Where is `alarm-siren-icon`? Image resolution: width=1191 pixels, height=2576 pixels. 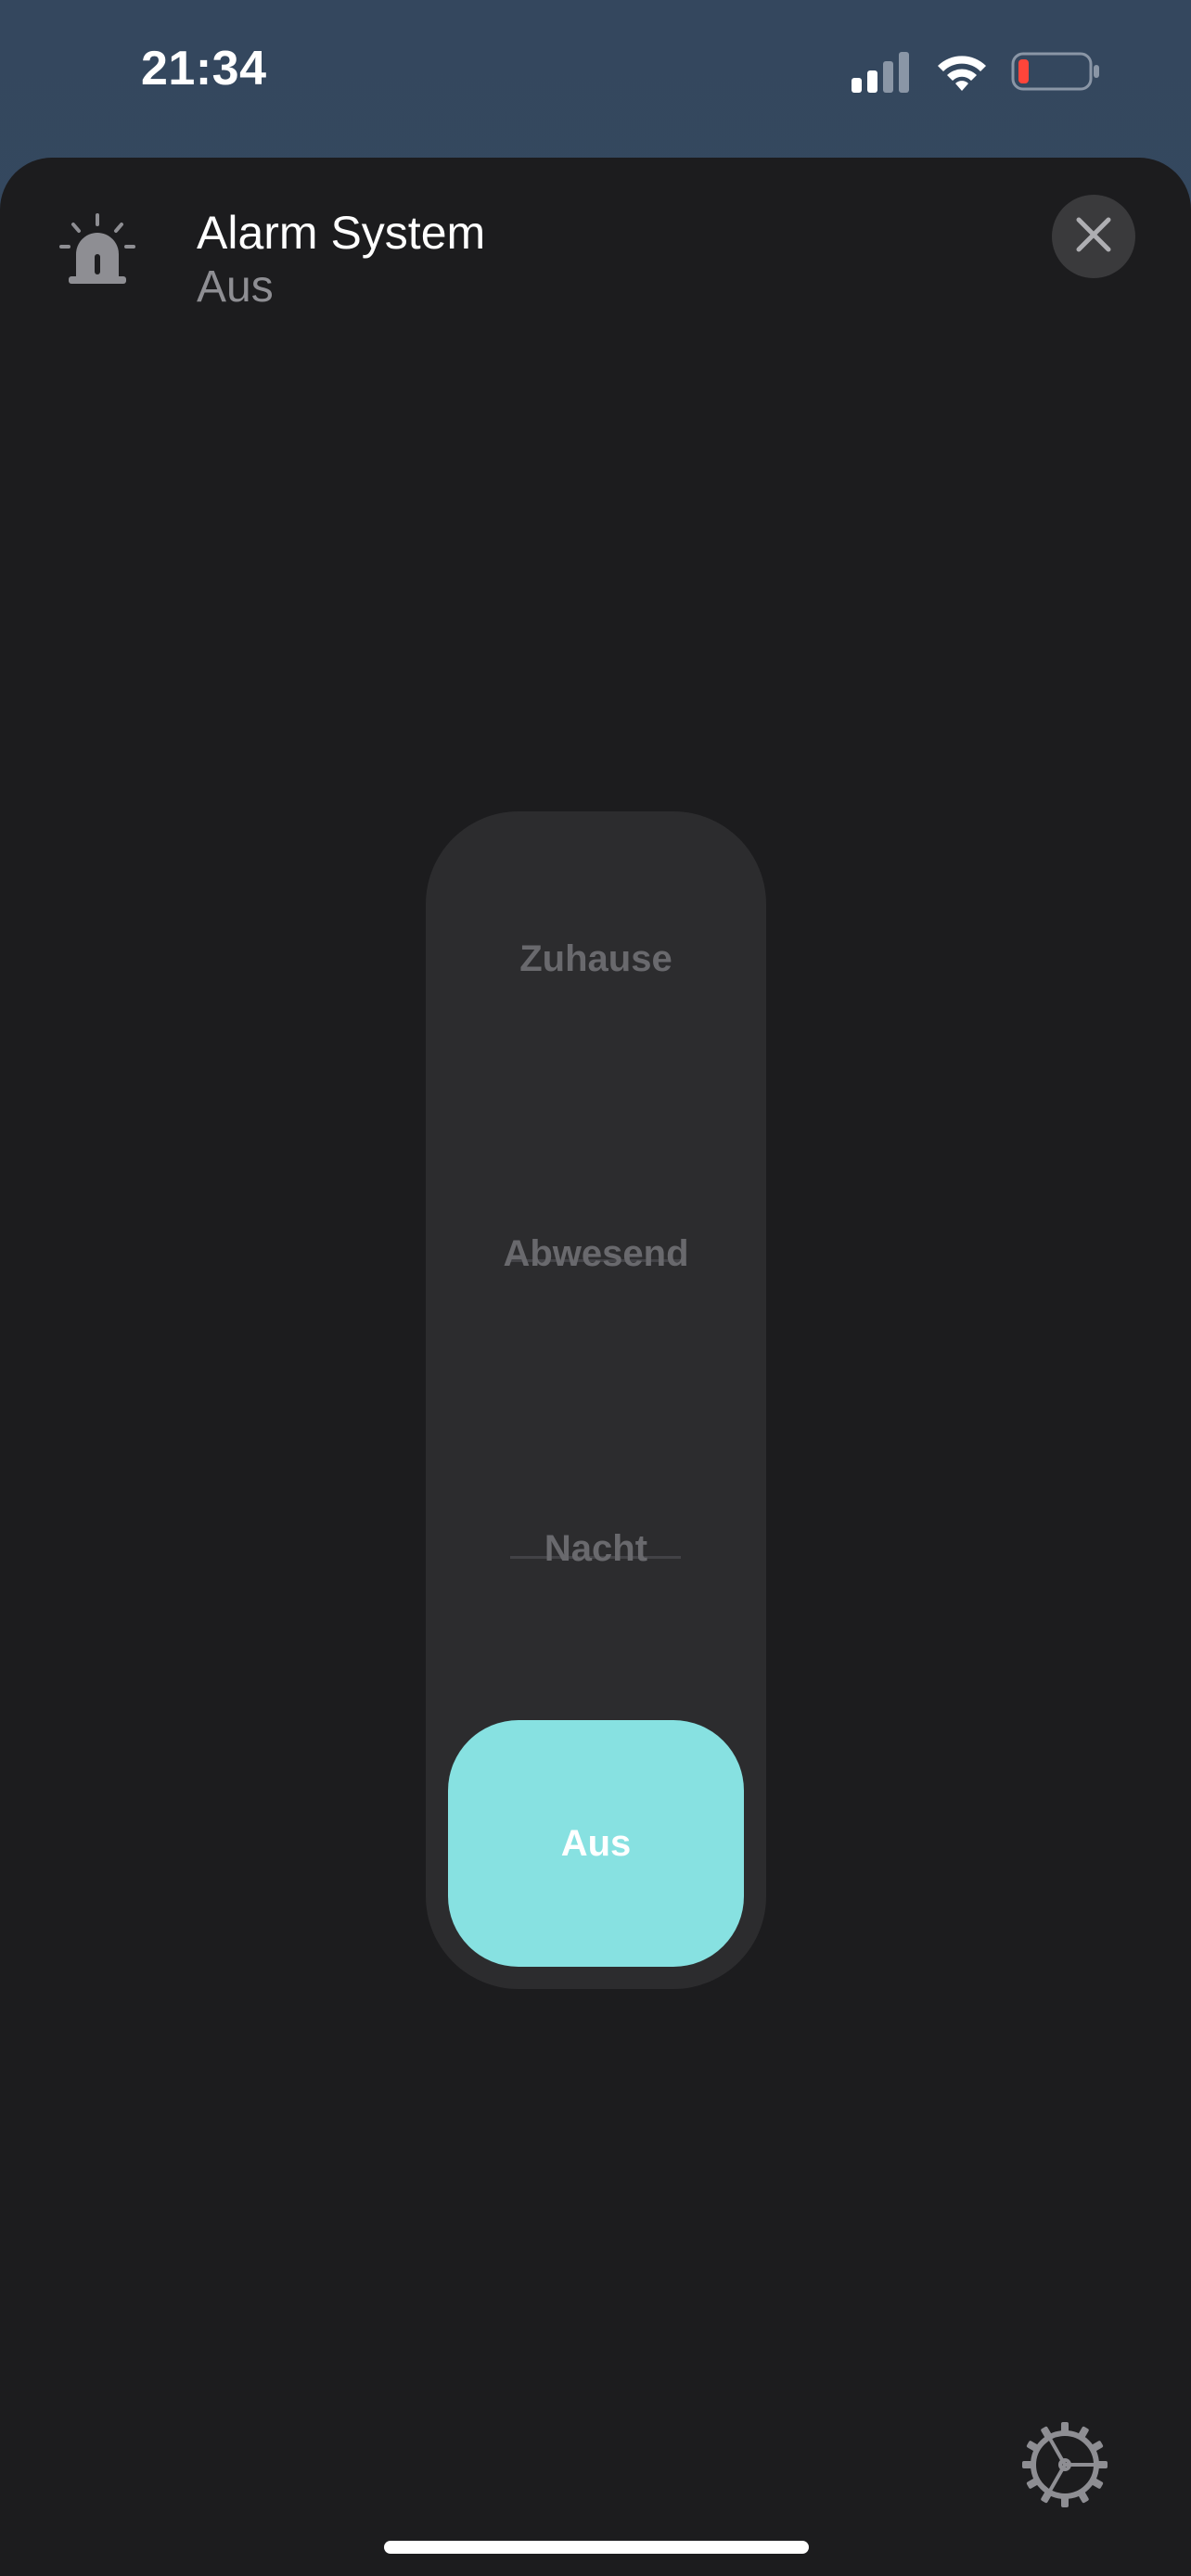 alarm-siren-icon is located at coordinates (97, 253).